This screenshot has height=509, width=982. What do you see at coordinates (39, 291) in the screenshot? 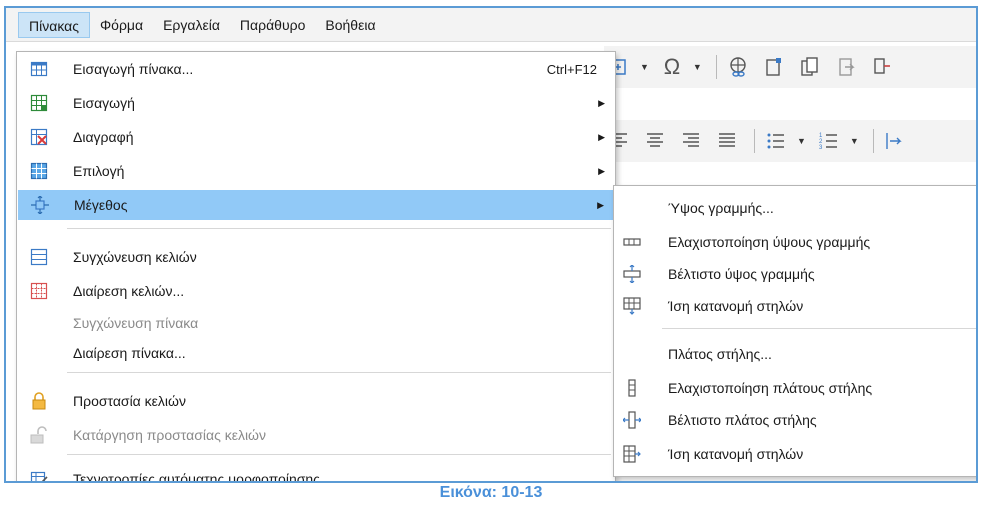
I see `split-cells-icon` at bounding box center [39, 291].